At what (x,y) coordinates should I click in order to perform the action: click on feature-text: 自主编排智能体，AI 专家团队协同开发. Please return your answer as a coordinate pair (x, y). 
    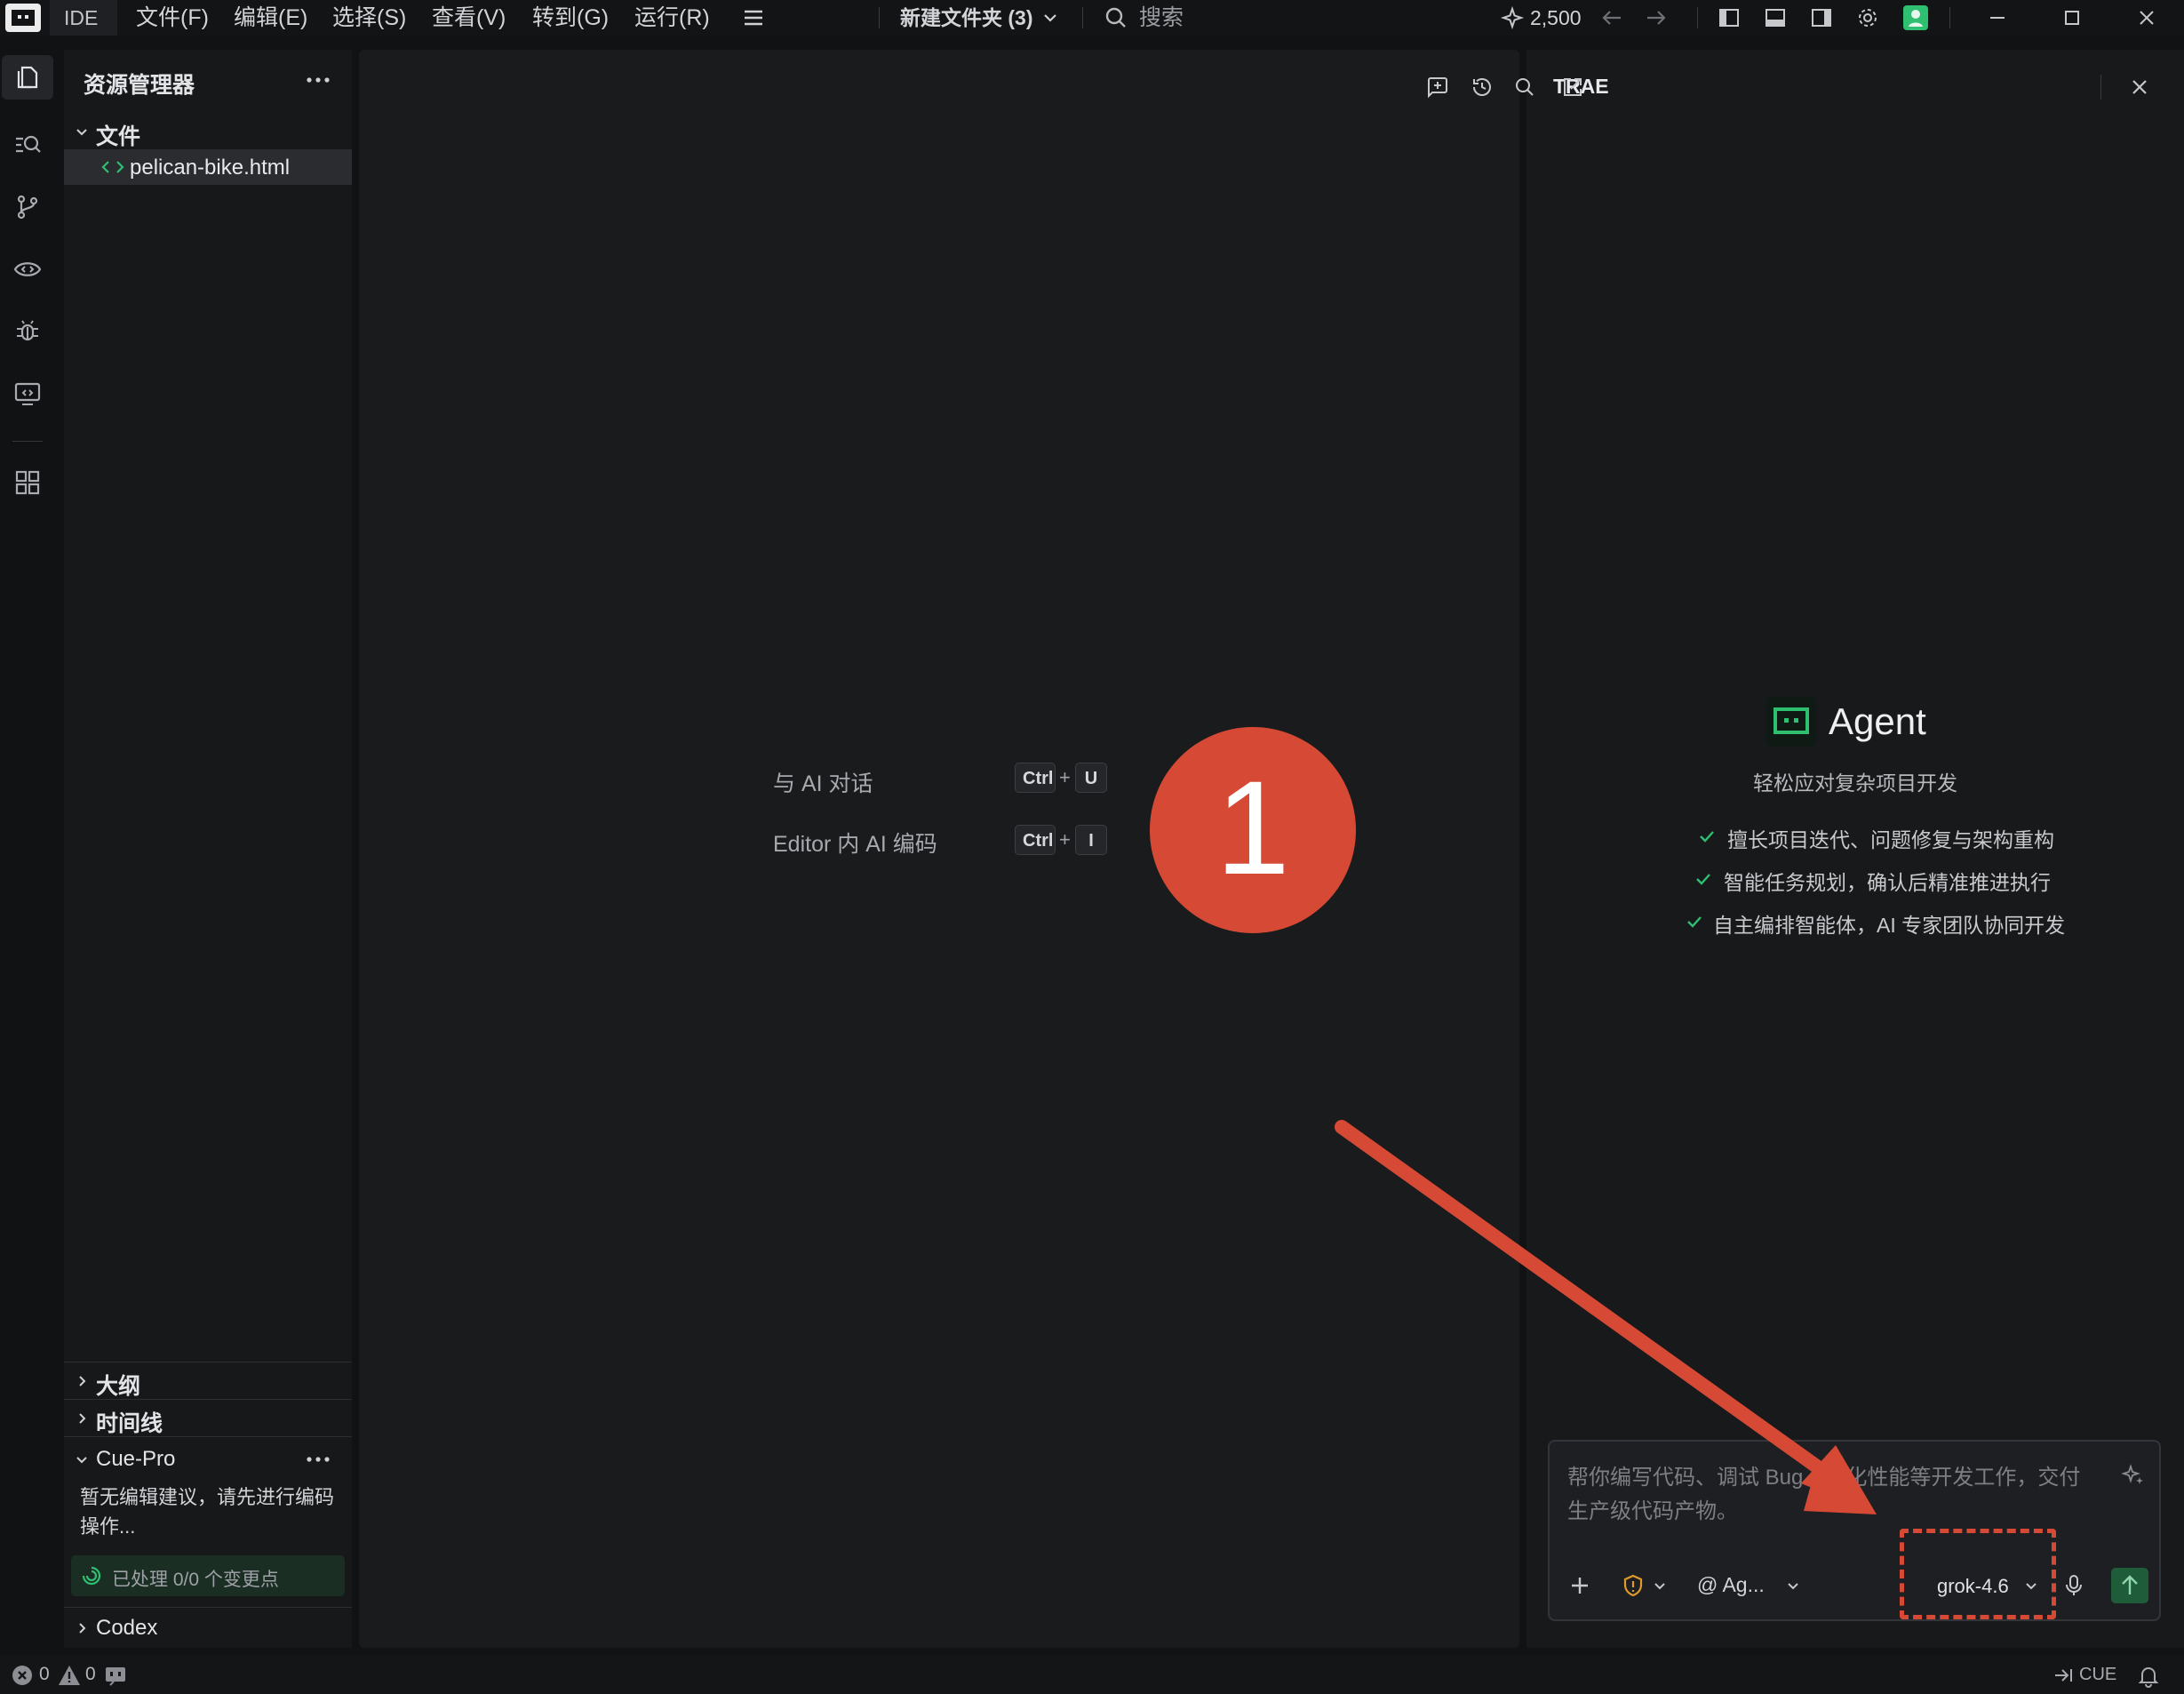
    Looking at the image, I should click on (1890, 925).